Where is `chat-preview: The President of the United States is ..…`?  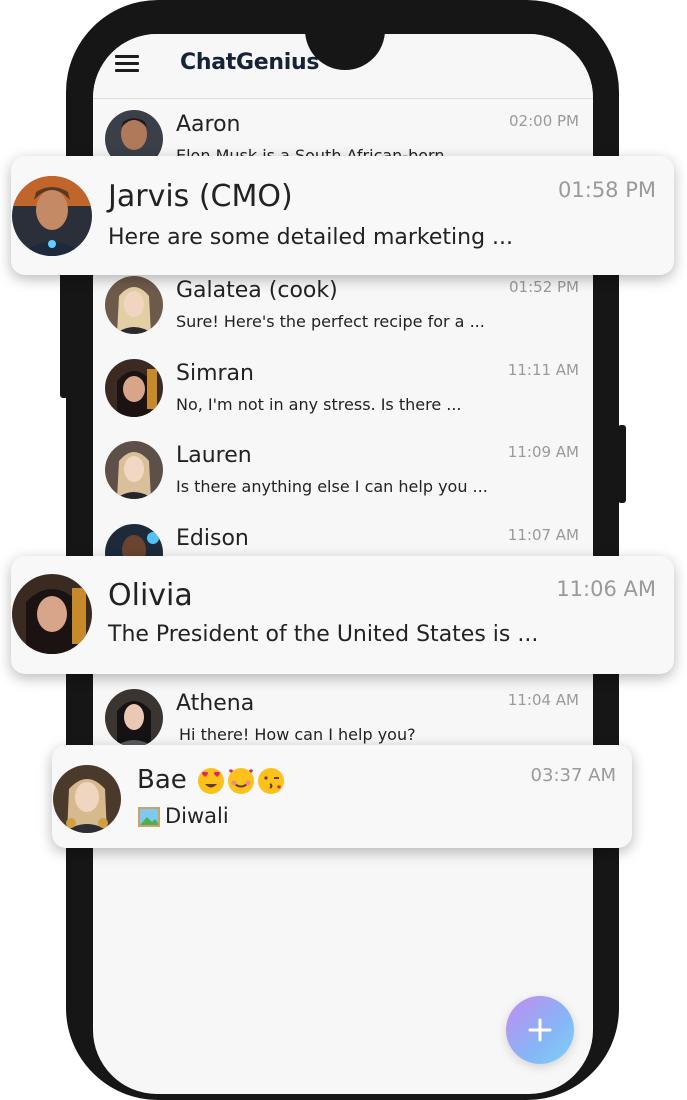 chat-preview: The President of the United States is ..… is located at coordinates (323, 634).